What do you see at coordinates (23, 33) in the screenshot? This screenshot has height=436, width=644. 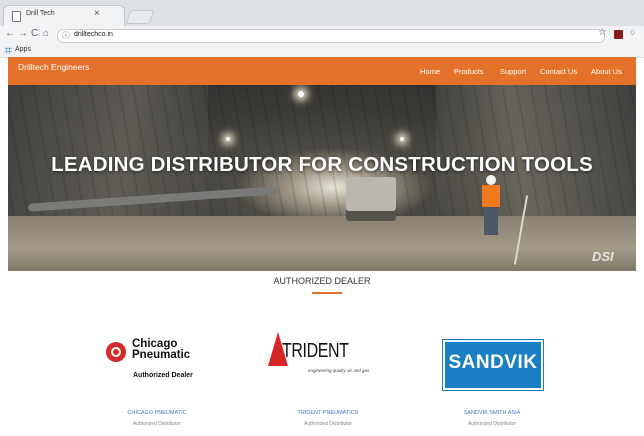 I see `forward-icon: →` at bounding box center [23, 33].